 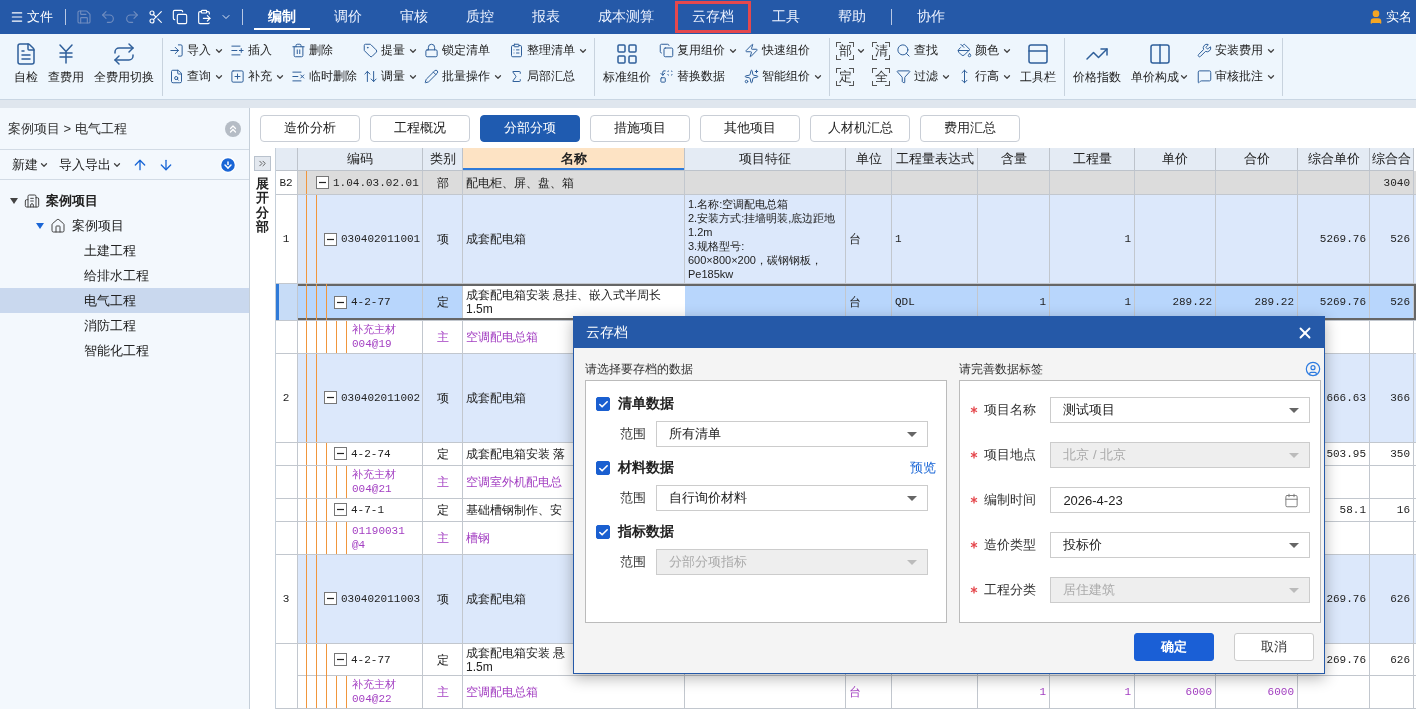 What do you see at coordinates (852, 17) in the screenshot?
I see `menu-tab: 帮助` at bounding box center [852, 17].